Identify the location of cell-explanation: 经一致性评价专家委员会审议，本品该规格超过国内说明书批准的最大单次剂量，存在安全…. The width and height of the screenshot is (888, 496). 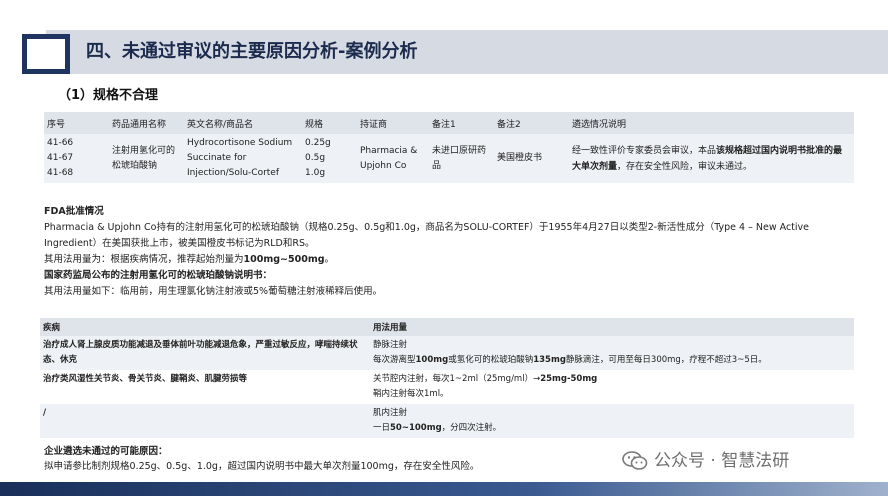
(711, 158).